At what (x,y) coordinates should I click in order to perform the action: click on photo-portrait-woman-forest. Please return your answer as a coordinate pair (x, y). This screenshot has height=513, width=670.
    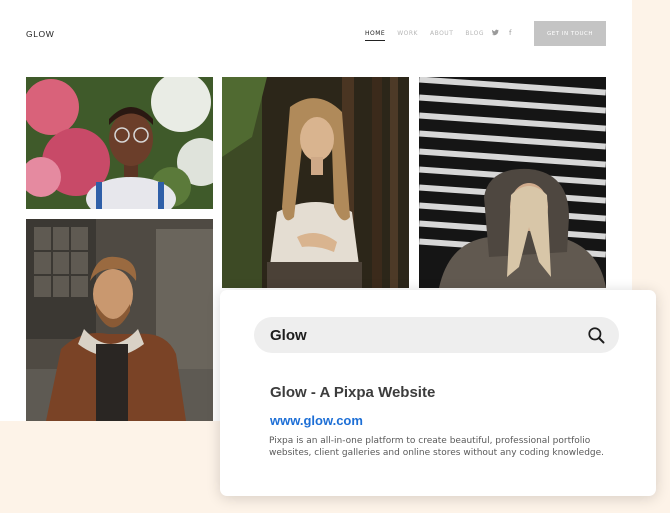
    Looking at the image, I should click on (315, 182).